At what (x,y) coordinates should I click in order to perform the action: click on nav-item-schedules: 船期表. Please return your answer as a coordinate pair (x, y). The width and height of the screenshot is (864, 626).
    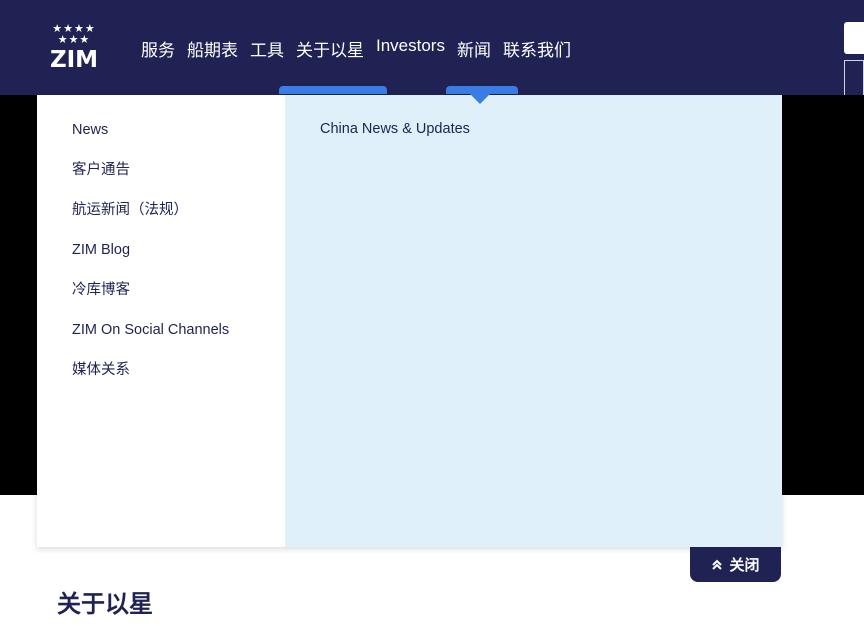
    Looking at the image, I should click on (212, 48).